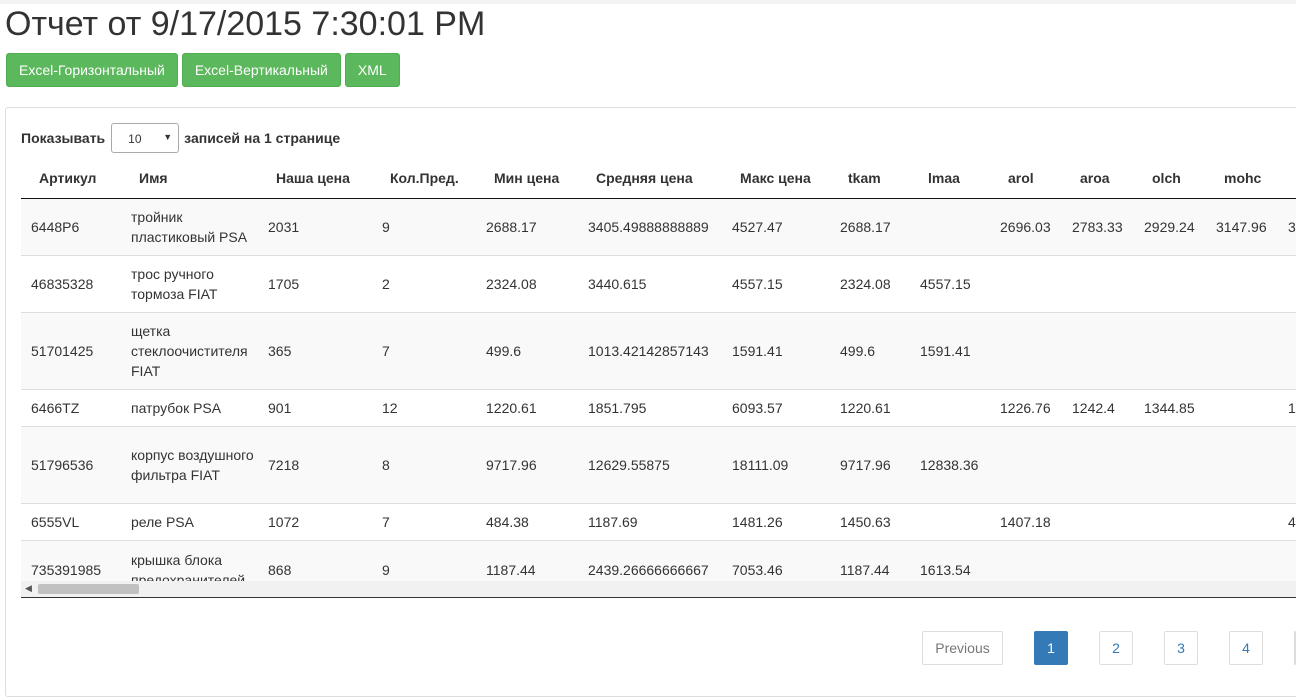  What do you see at coordinates (1170, 179) in the screenshot?
I see `column-header: olch` at bounding box center [1170, 179].